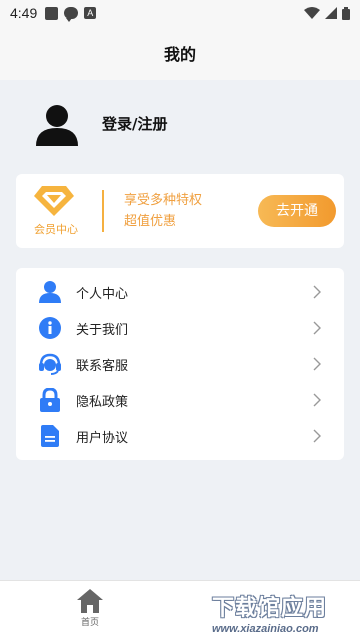 This screenshot has height=640, width=360. I want to click on login-register-link: 登录/注册, so click(134, 123).